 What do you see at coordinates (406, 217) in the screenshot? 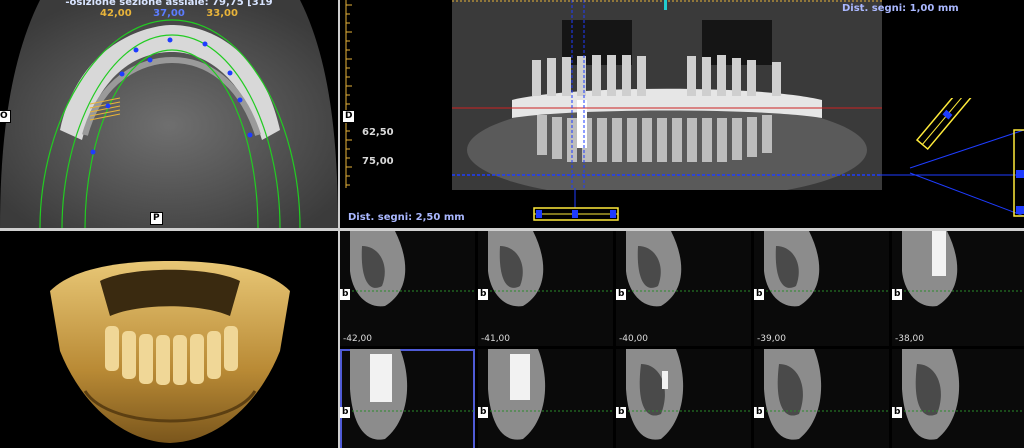
I see `tick-distance-bottom: Dist. segni: 2,50 mm` at bounding box center [406, 217].